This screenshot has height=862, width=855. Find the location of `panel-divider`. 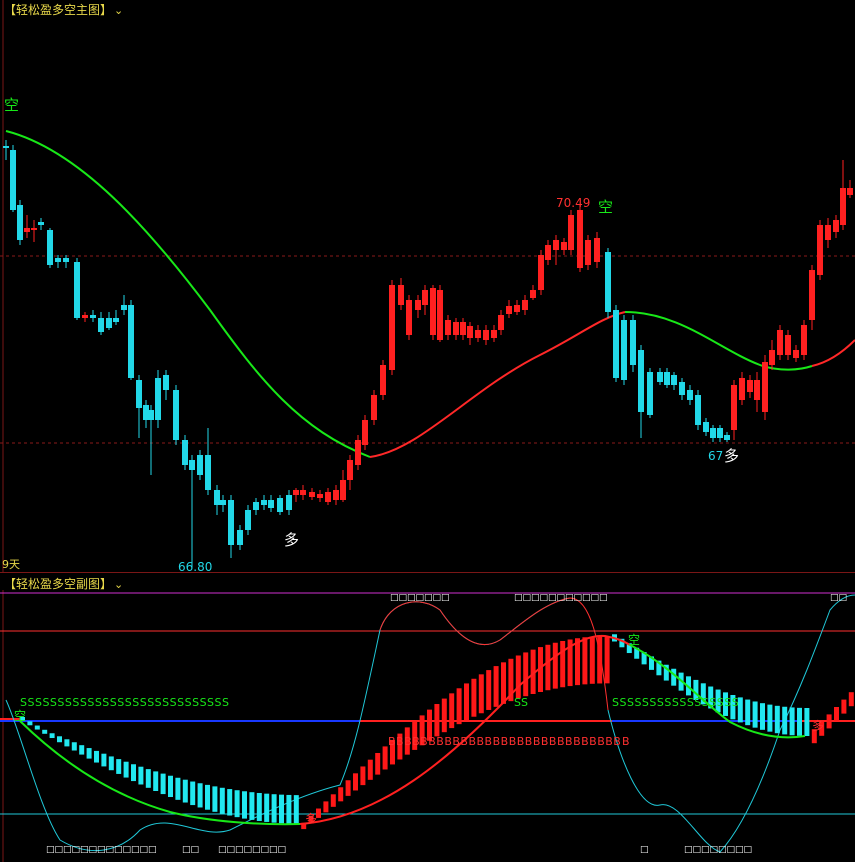

panel-divider is located at coordinates (427, 572).